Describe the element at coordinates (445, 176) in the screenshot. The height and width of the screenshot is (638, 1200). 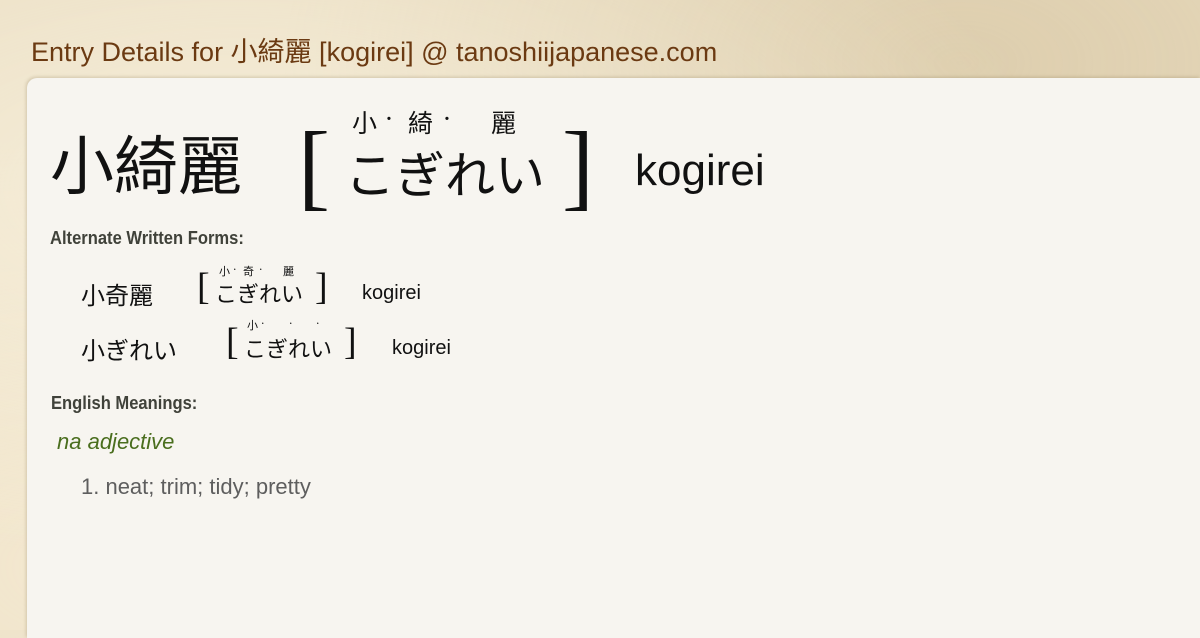
I see `headword-reading-kana: こぎれい` at that location.